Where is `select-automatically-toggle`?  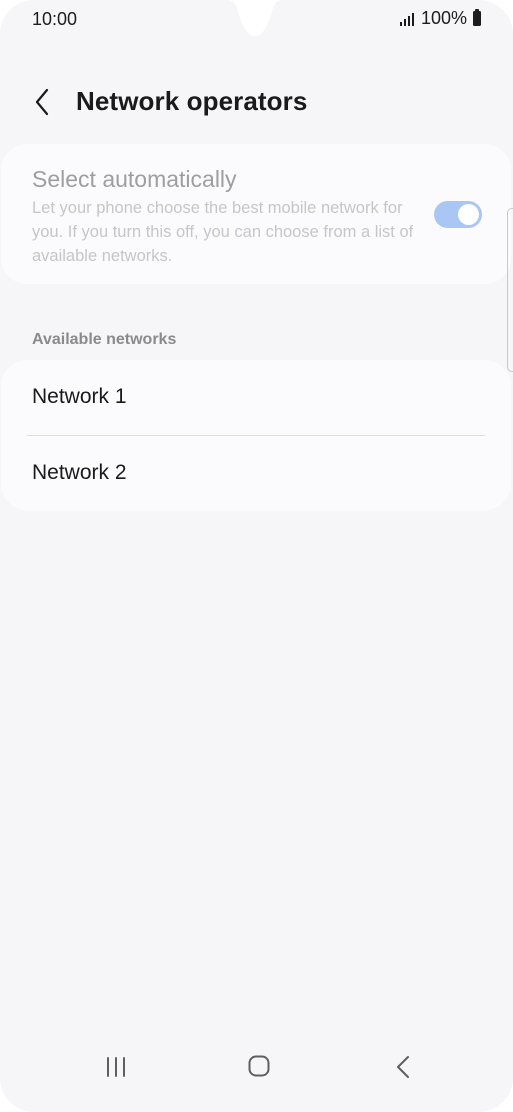
select-automatically-toggle is located at coordinates (458, 214).